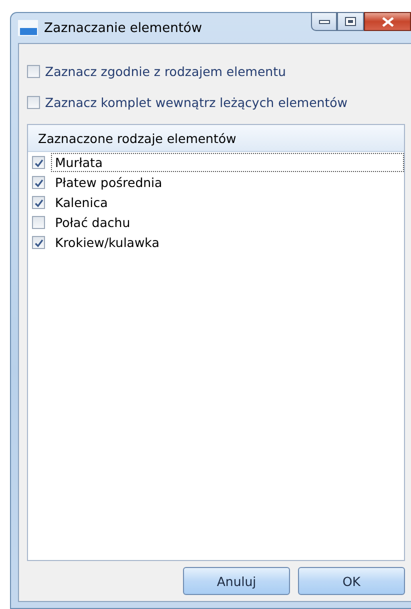 Image resolution: width=411 pixels, height=609 pixels. I want to click on close-button, so click(387, 21).